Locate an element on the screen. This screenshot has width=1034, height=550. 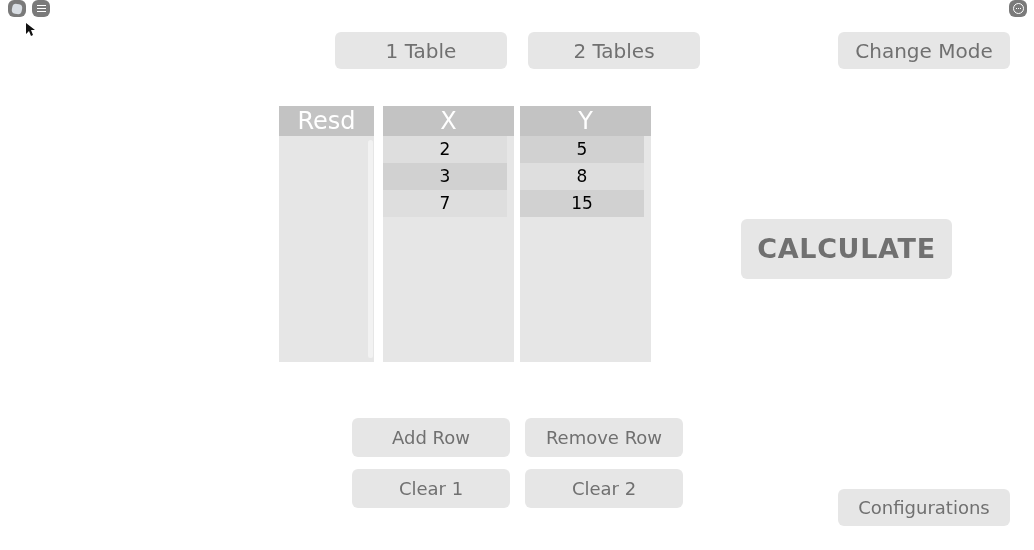
row-action-button: Clear 2 is located at coordinates (604, 488).